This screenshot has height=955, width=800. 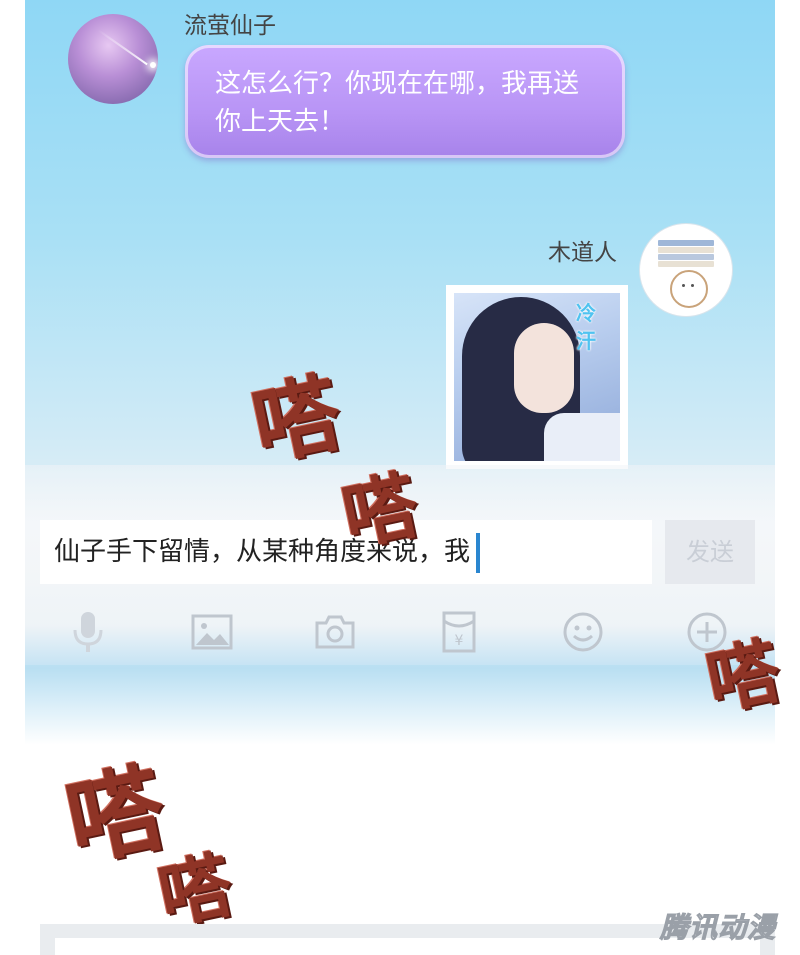 What do you see at coordinates (544, 368) in the screenshot?
I see `sticker-face` at bounding box center [544, 368].